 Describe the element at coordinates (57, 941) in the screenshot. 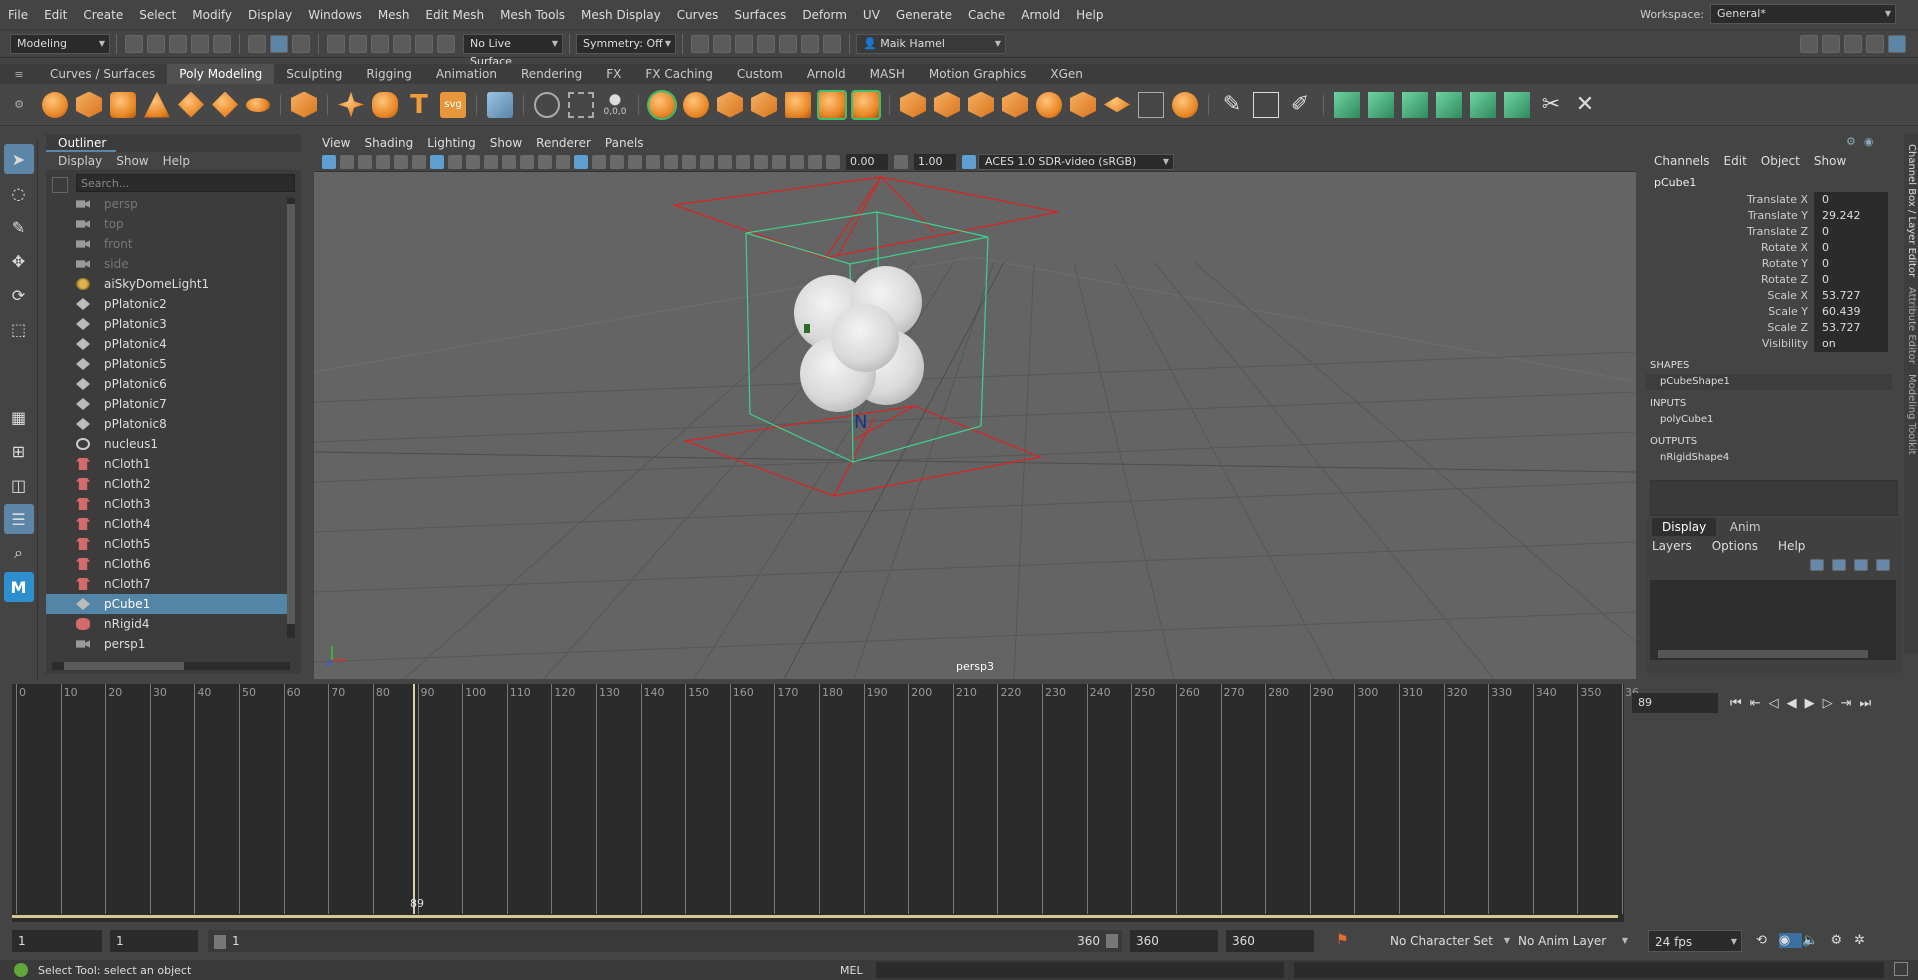

I see `animation-start-field: 1` at that location.